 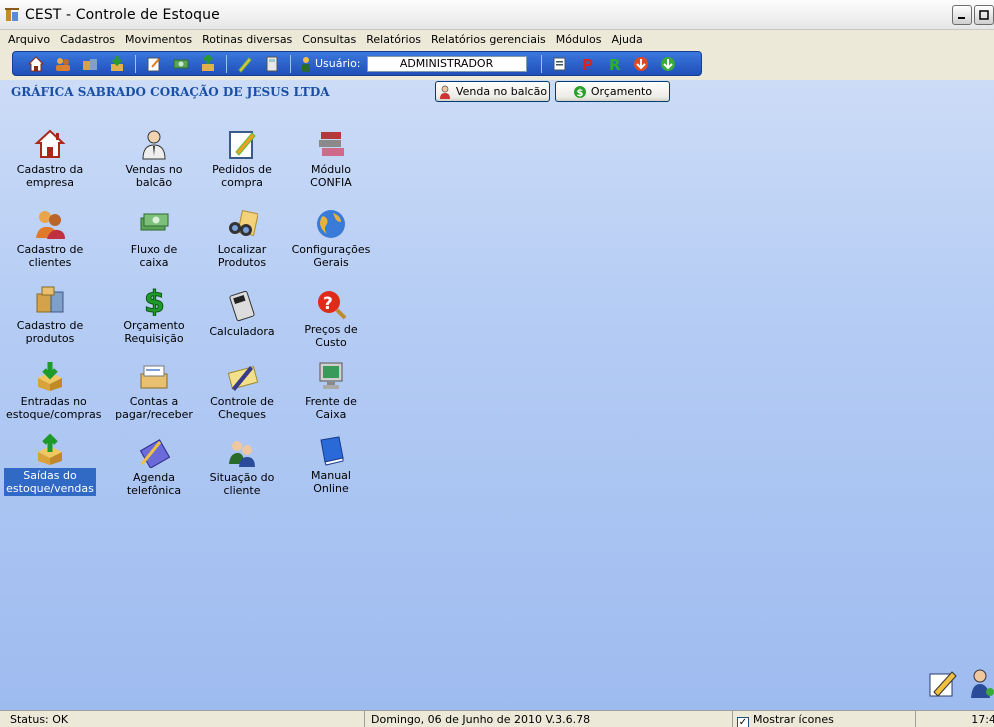 What do you see at coordinates (393, 39) in the screenshot?
I see `menu-relatorios: Relatórios` at bounding box center [393, 39].